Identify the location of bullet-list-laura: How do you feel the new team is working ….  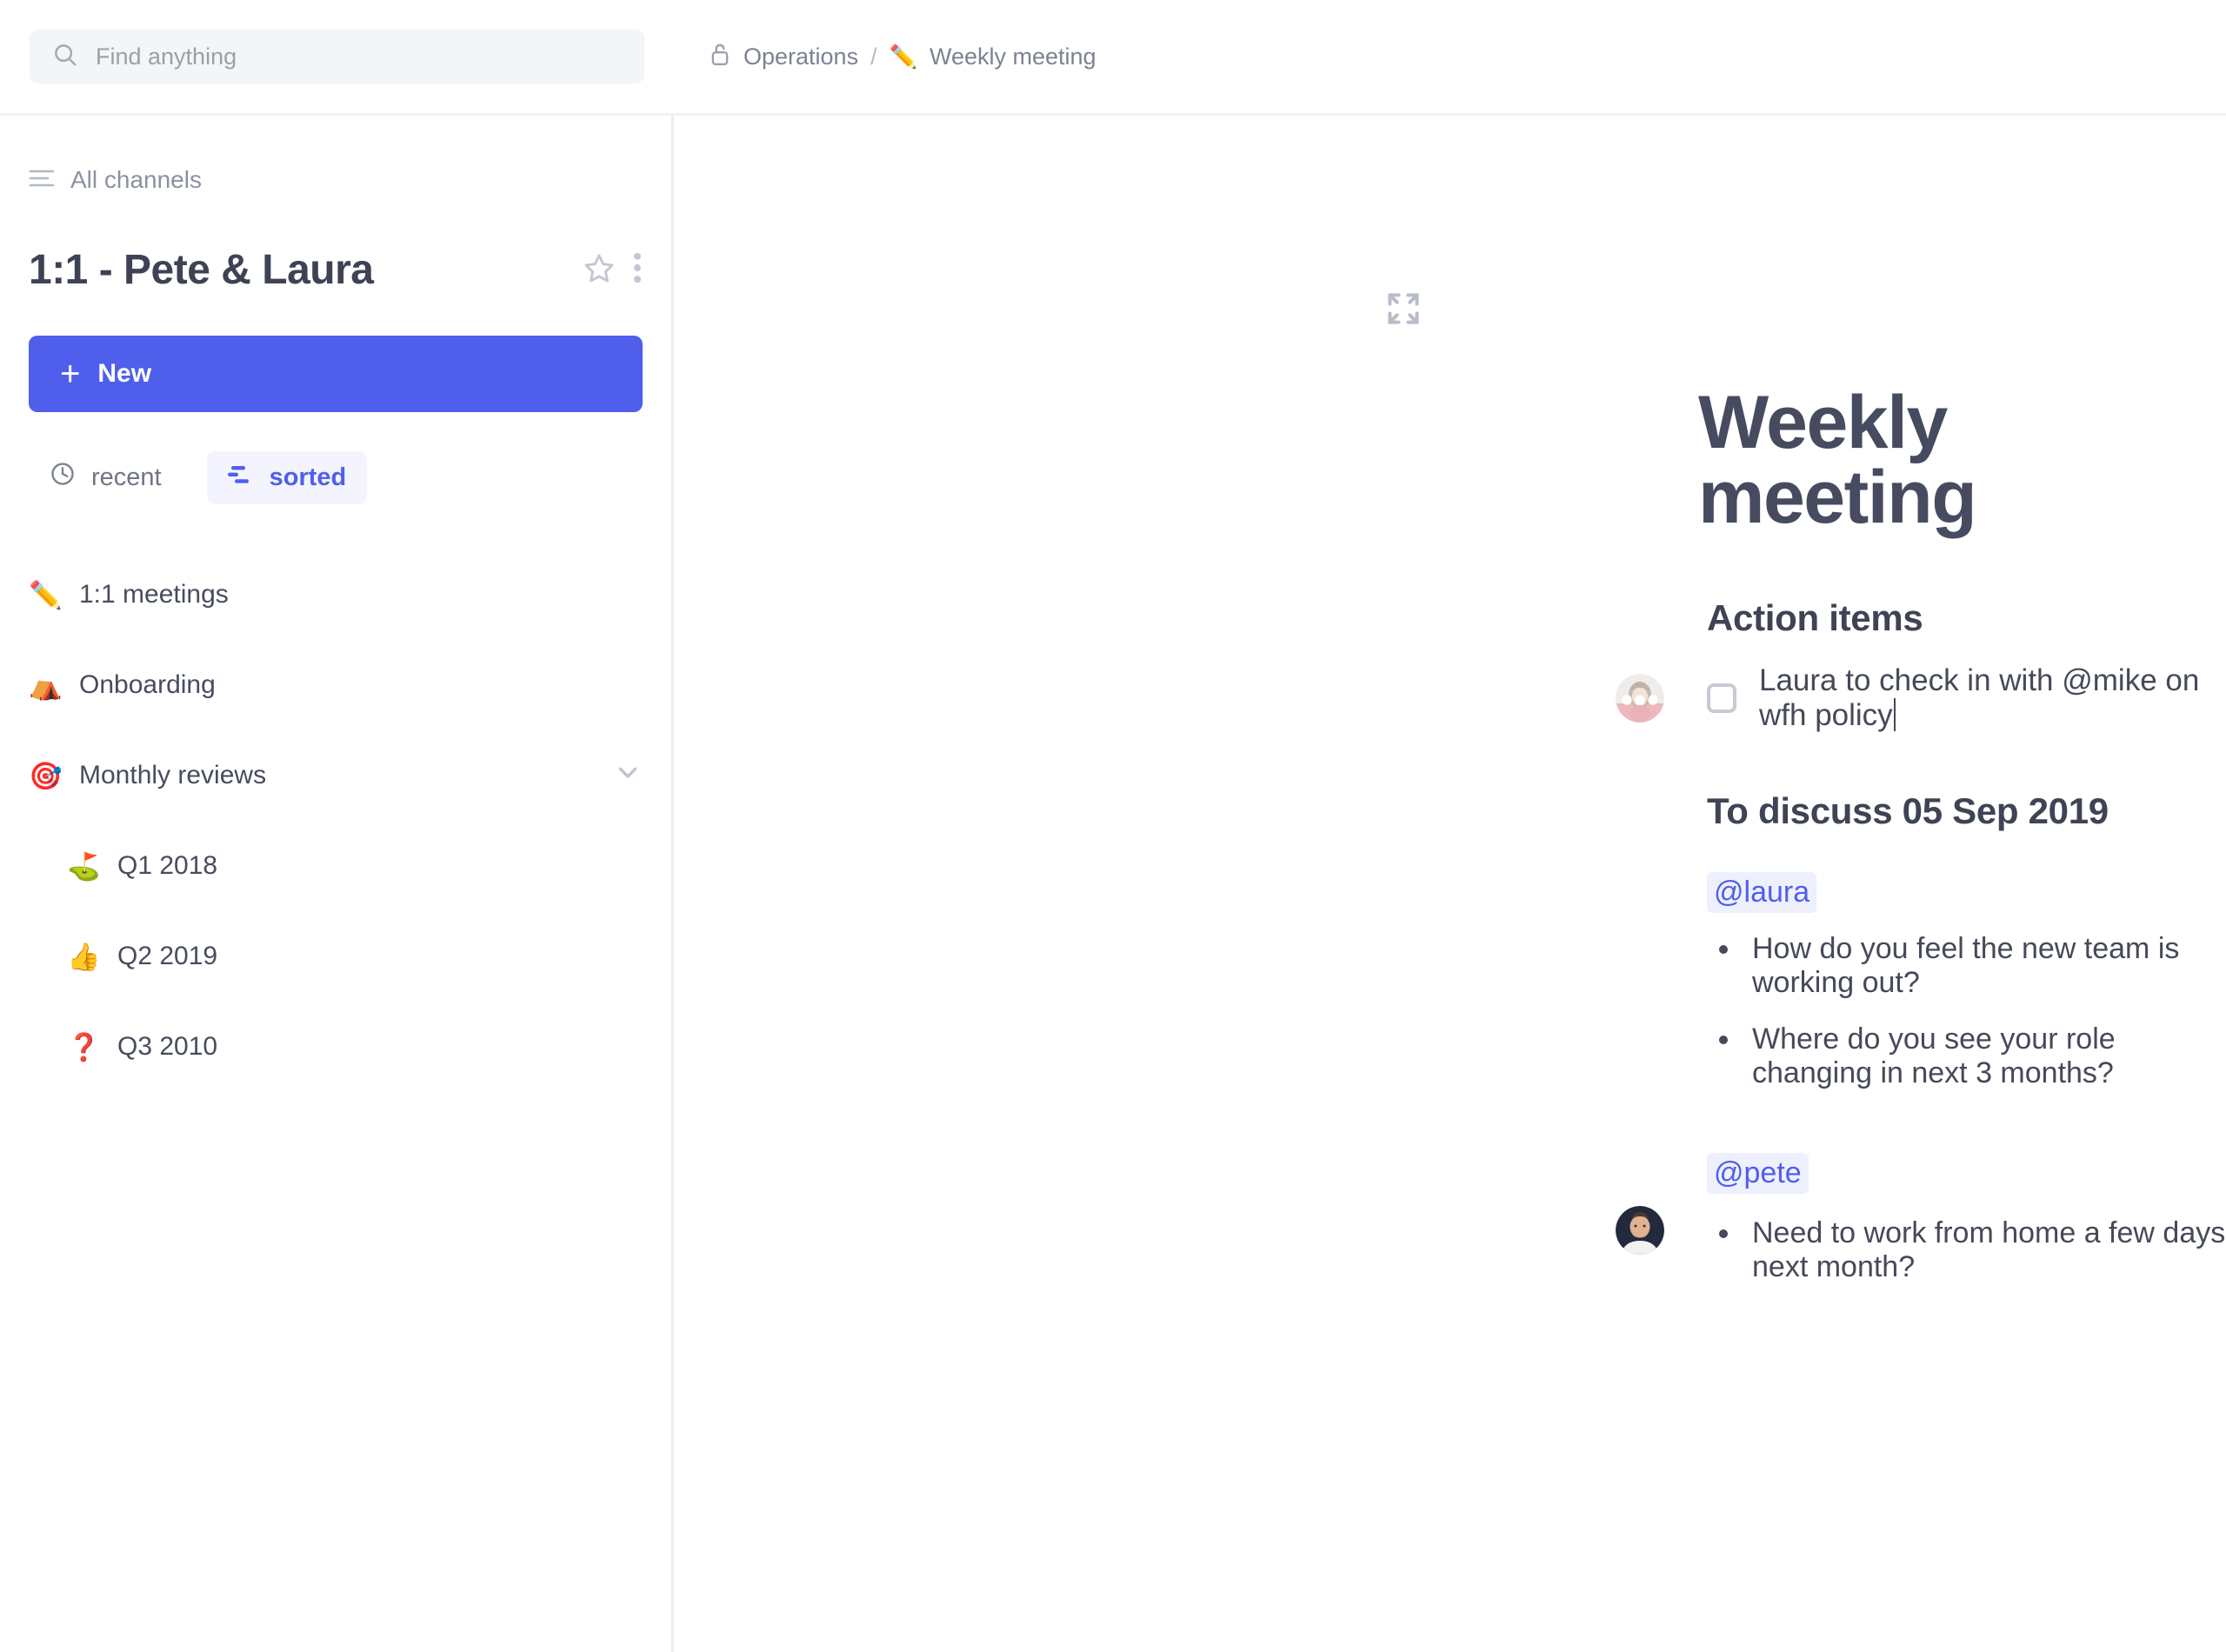
(1966, 1011).